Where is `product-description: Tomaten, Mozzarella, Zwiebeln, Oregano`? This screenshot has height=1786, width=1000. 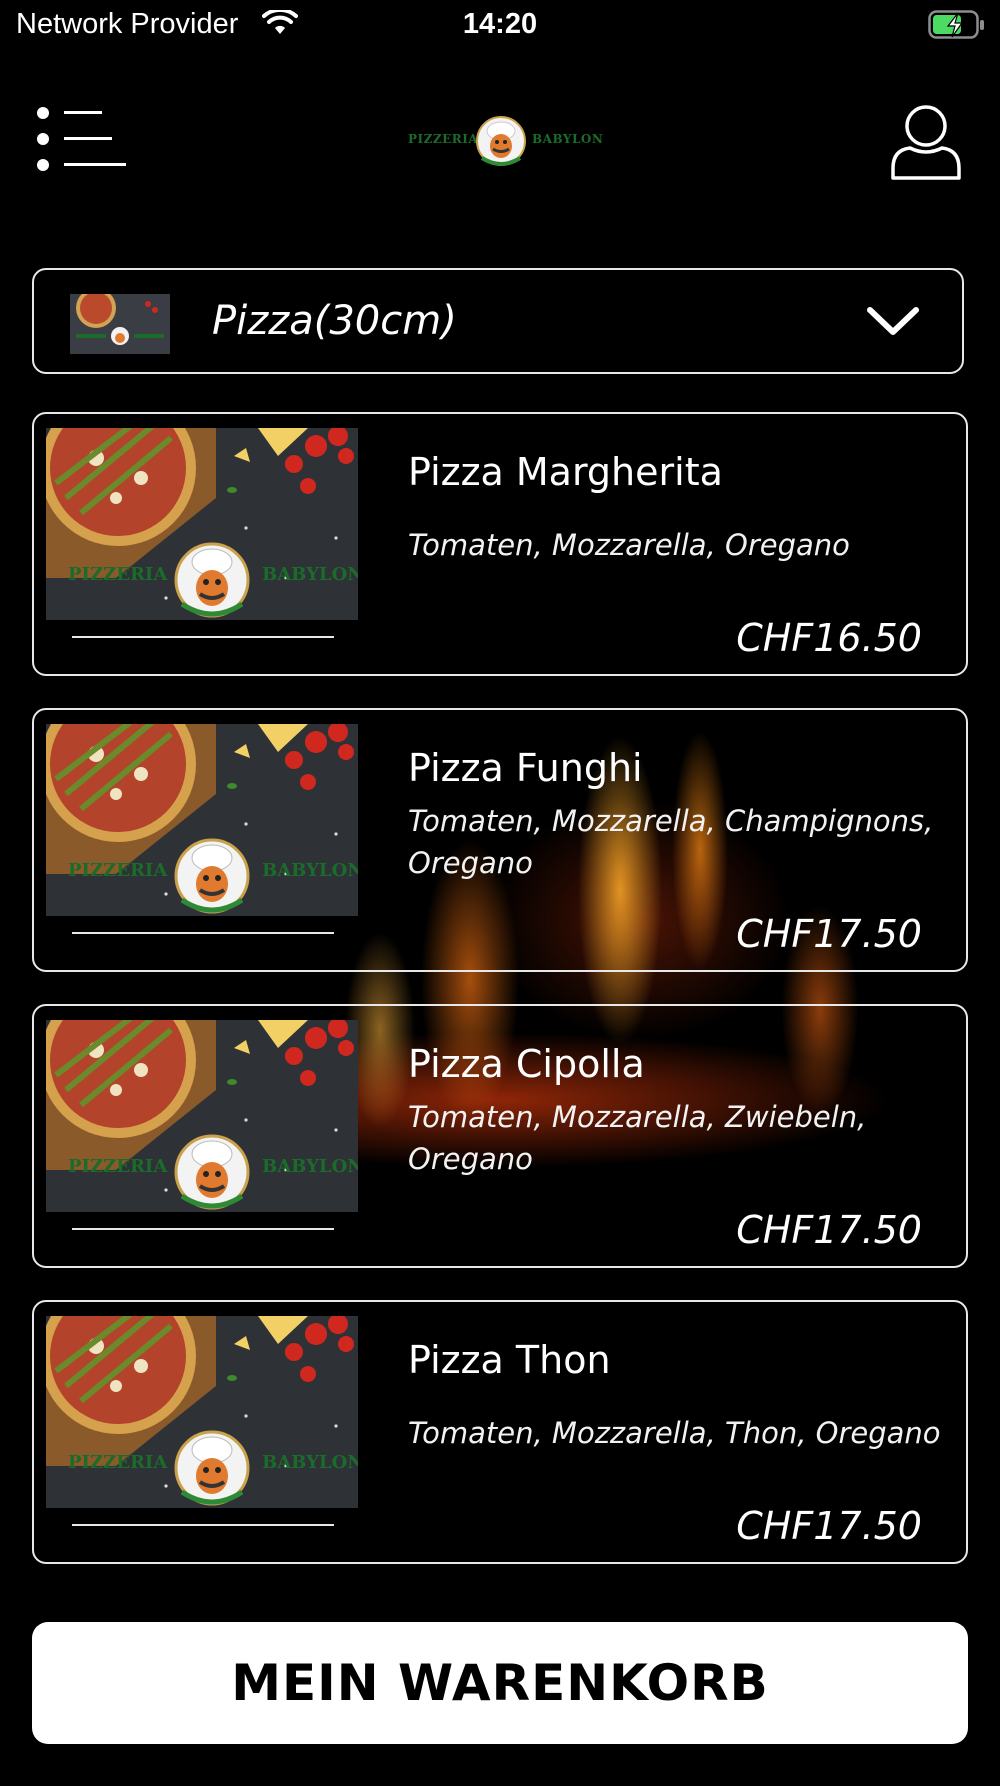
product-description: Tomaten, Mozzarella, Zwiebeln, Oregano is located at coordinates (637, 1138).